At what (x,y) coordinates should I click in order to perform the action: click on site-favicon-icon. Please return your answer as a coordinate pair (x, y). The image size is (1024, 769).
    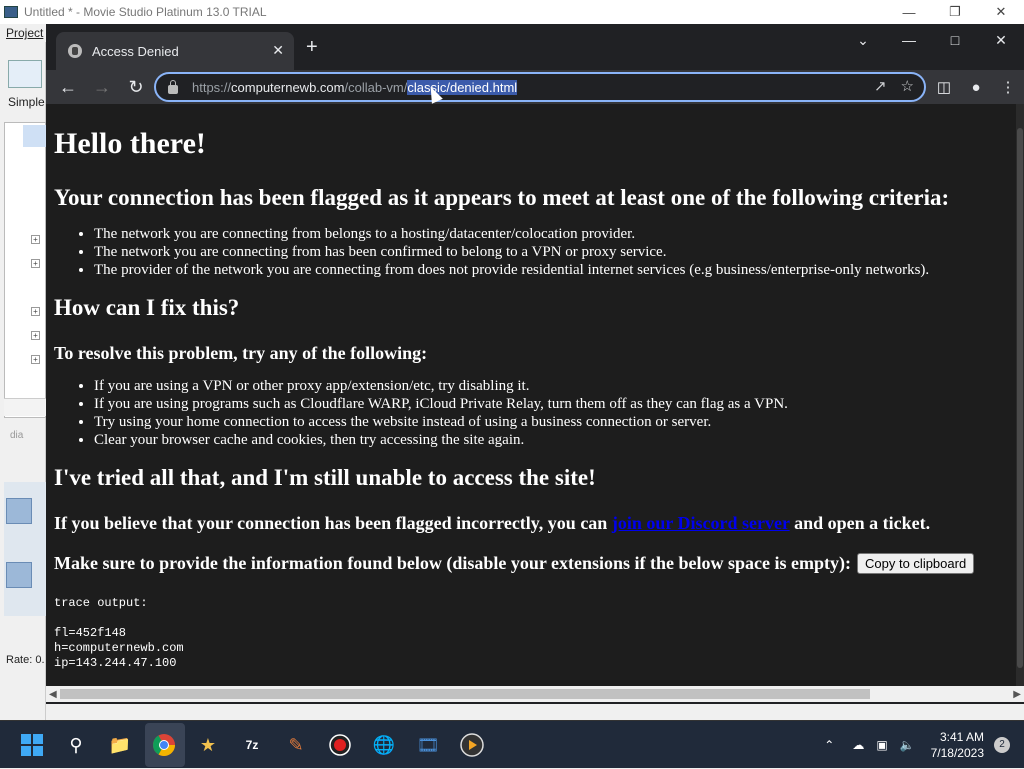
    Looking at the image, I should click on (75, 51).